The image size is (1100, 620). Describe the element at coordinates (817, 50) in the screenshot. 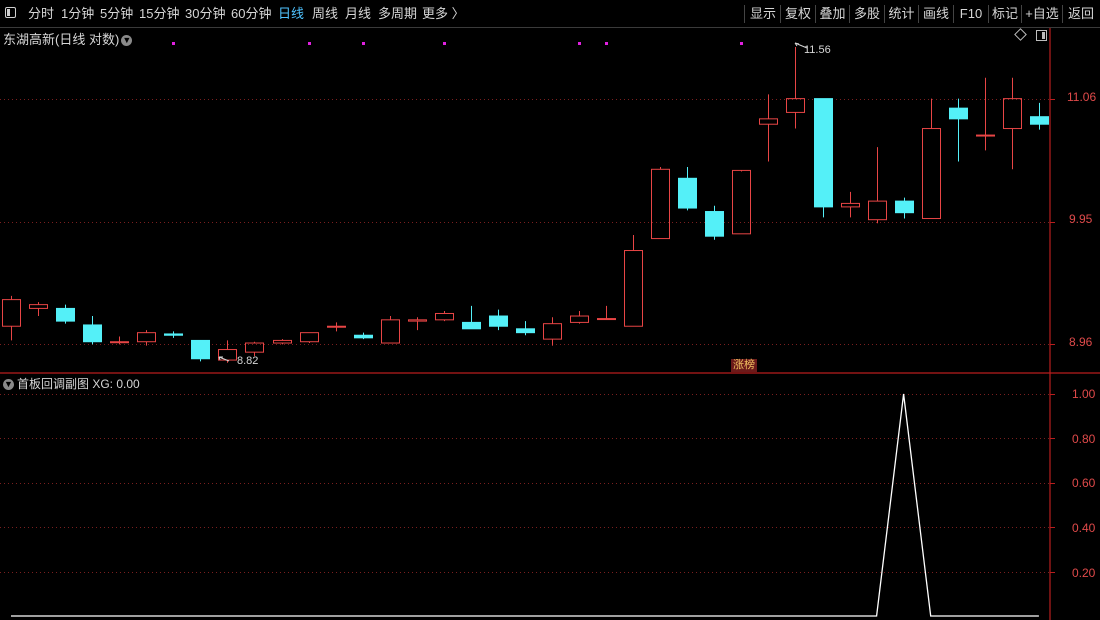

I see `high-price-annotation: 11.56` at that location.